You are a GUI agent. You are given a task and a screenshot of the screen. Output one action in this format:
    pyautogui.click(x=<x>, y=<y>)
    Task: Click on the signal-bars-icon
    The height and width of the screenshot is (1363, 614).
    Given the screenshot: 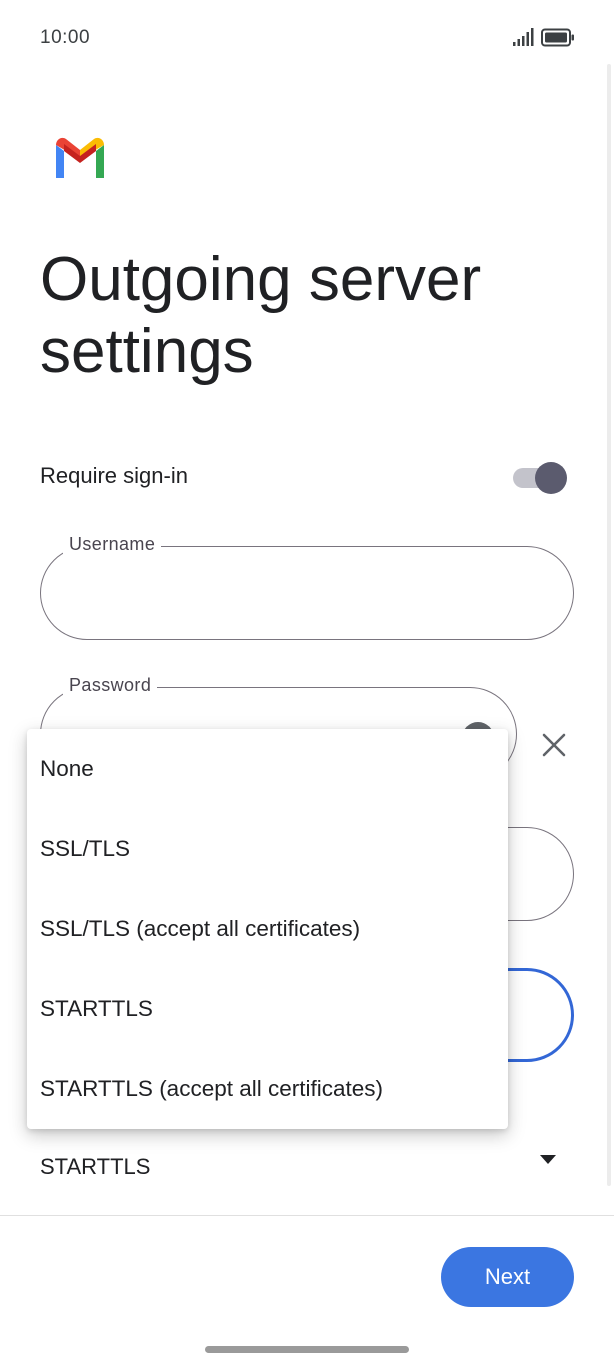 What is the action you would take?
    pyautogui.click(x=523, y=37)
    